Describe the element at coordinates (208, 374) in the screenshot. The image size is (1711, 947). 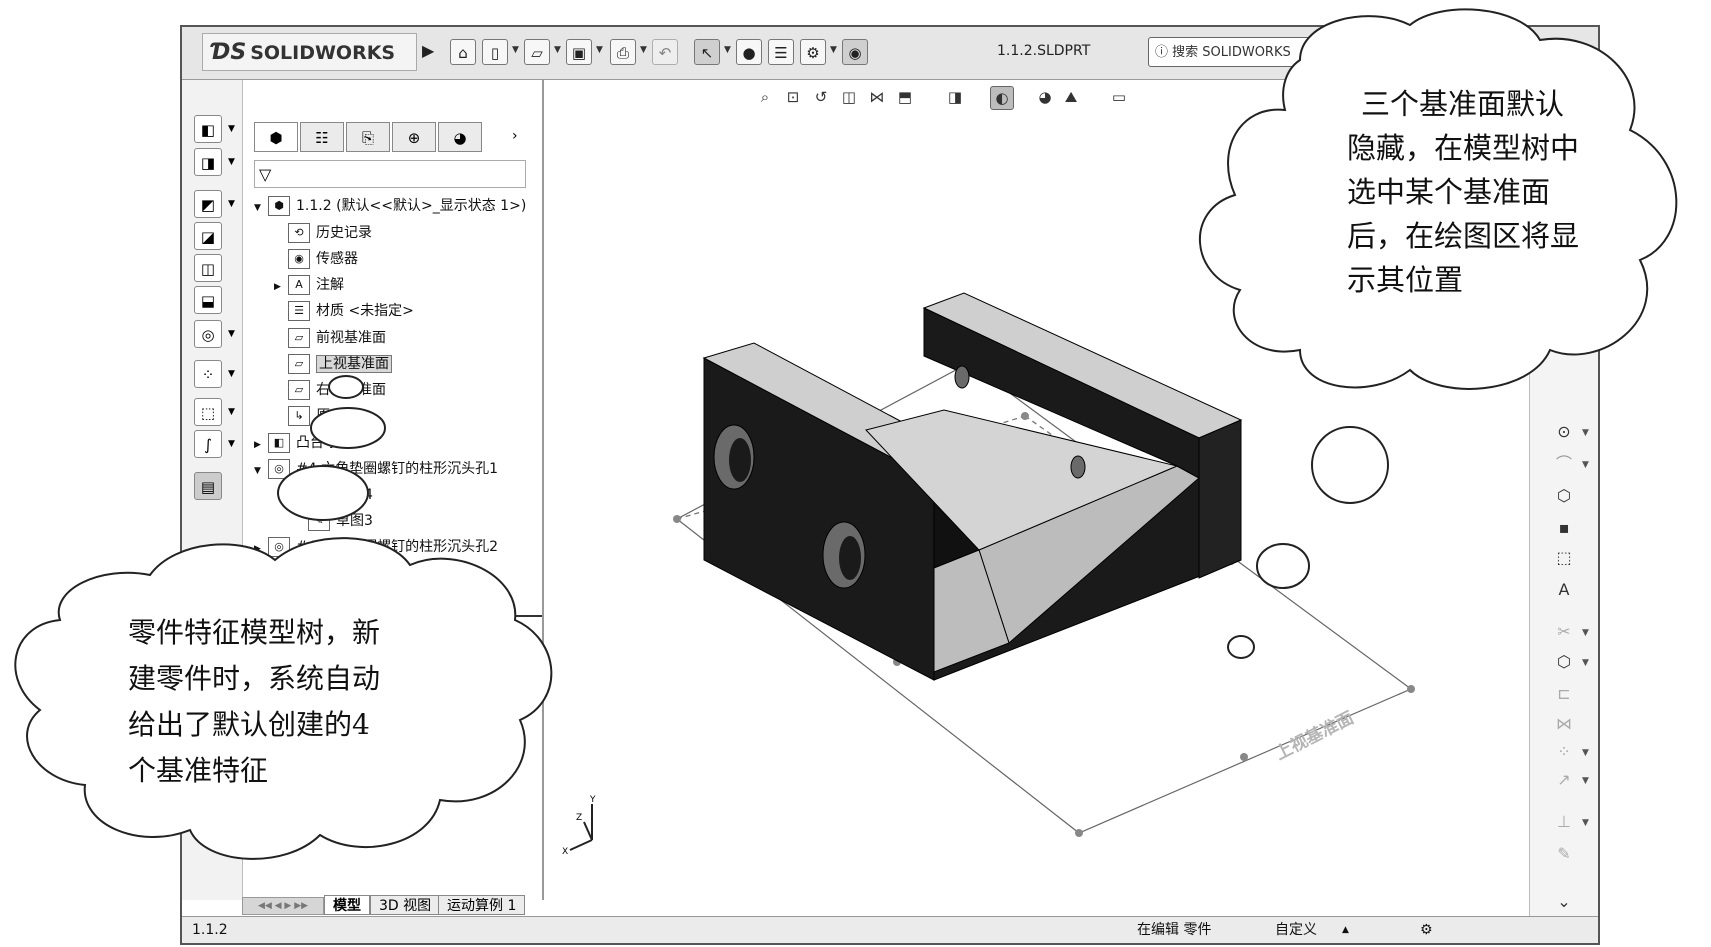
I see `linear-pattern-icon: ⁘` at that location.